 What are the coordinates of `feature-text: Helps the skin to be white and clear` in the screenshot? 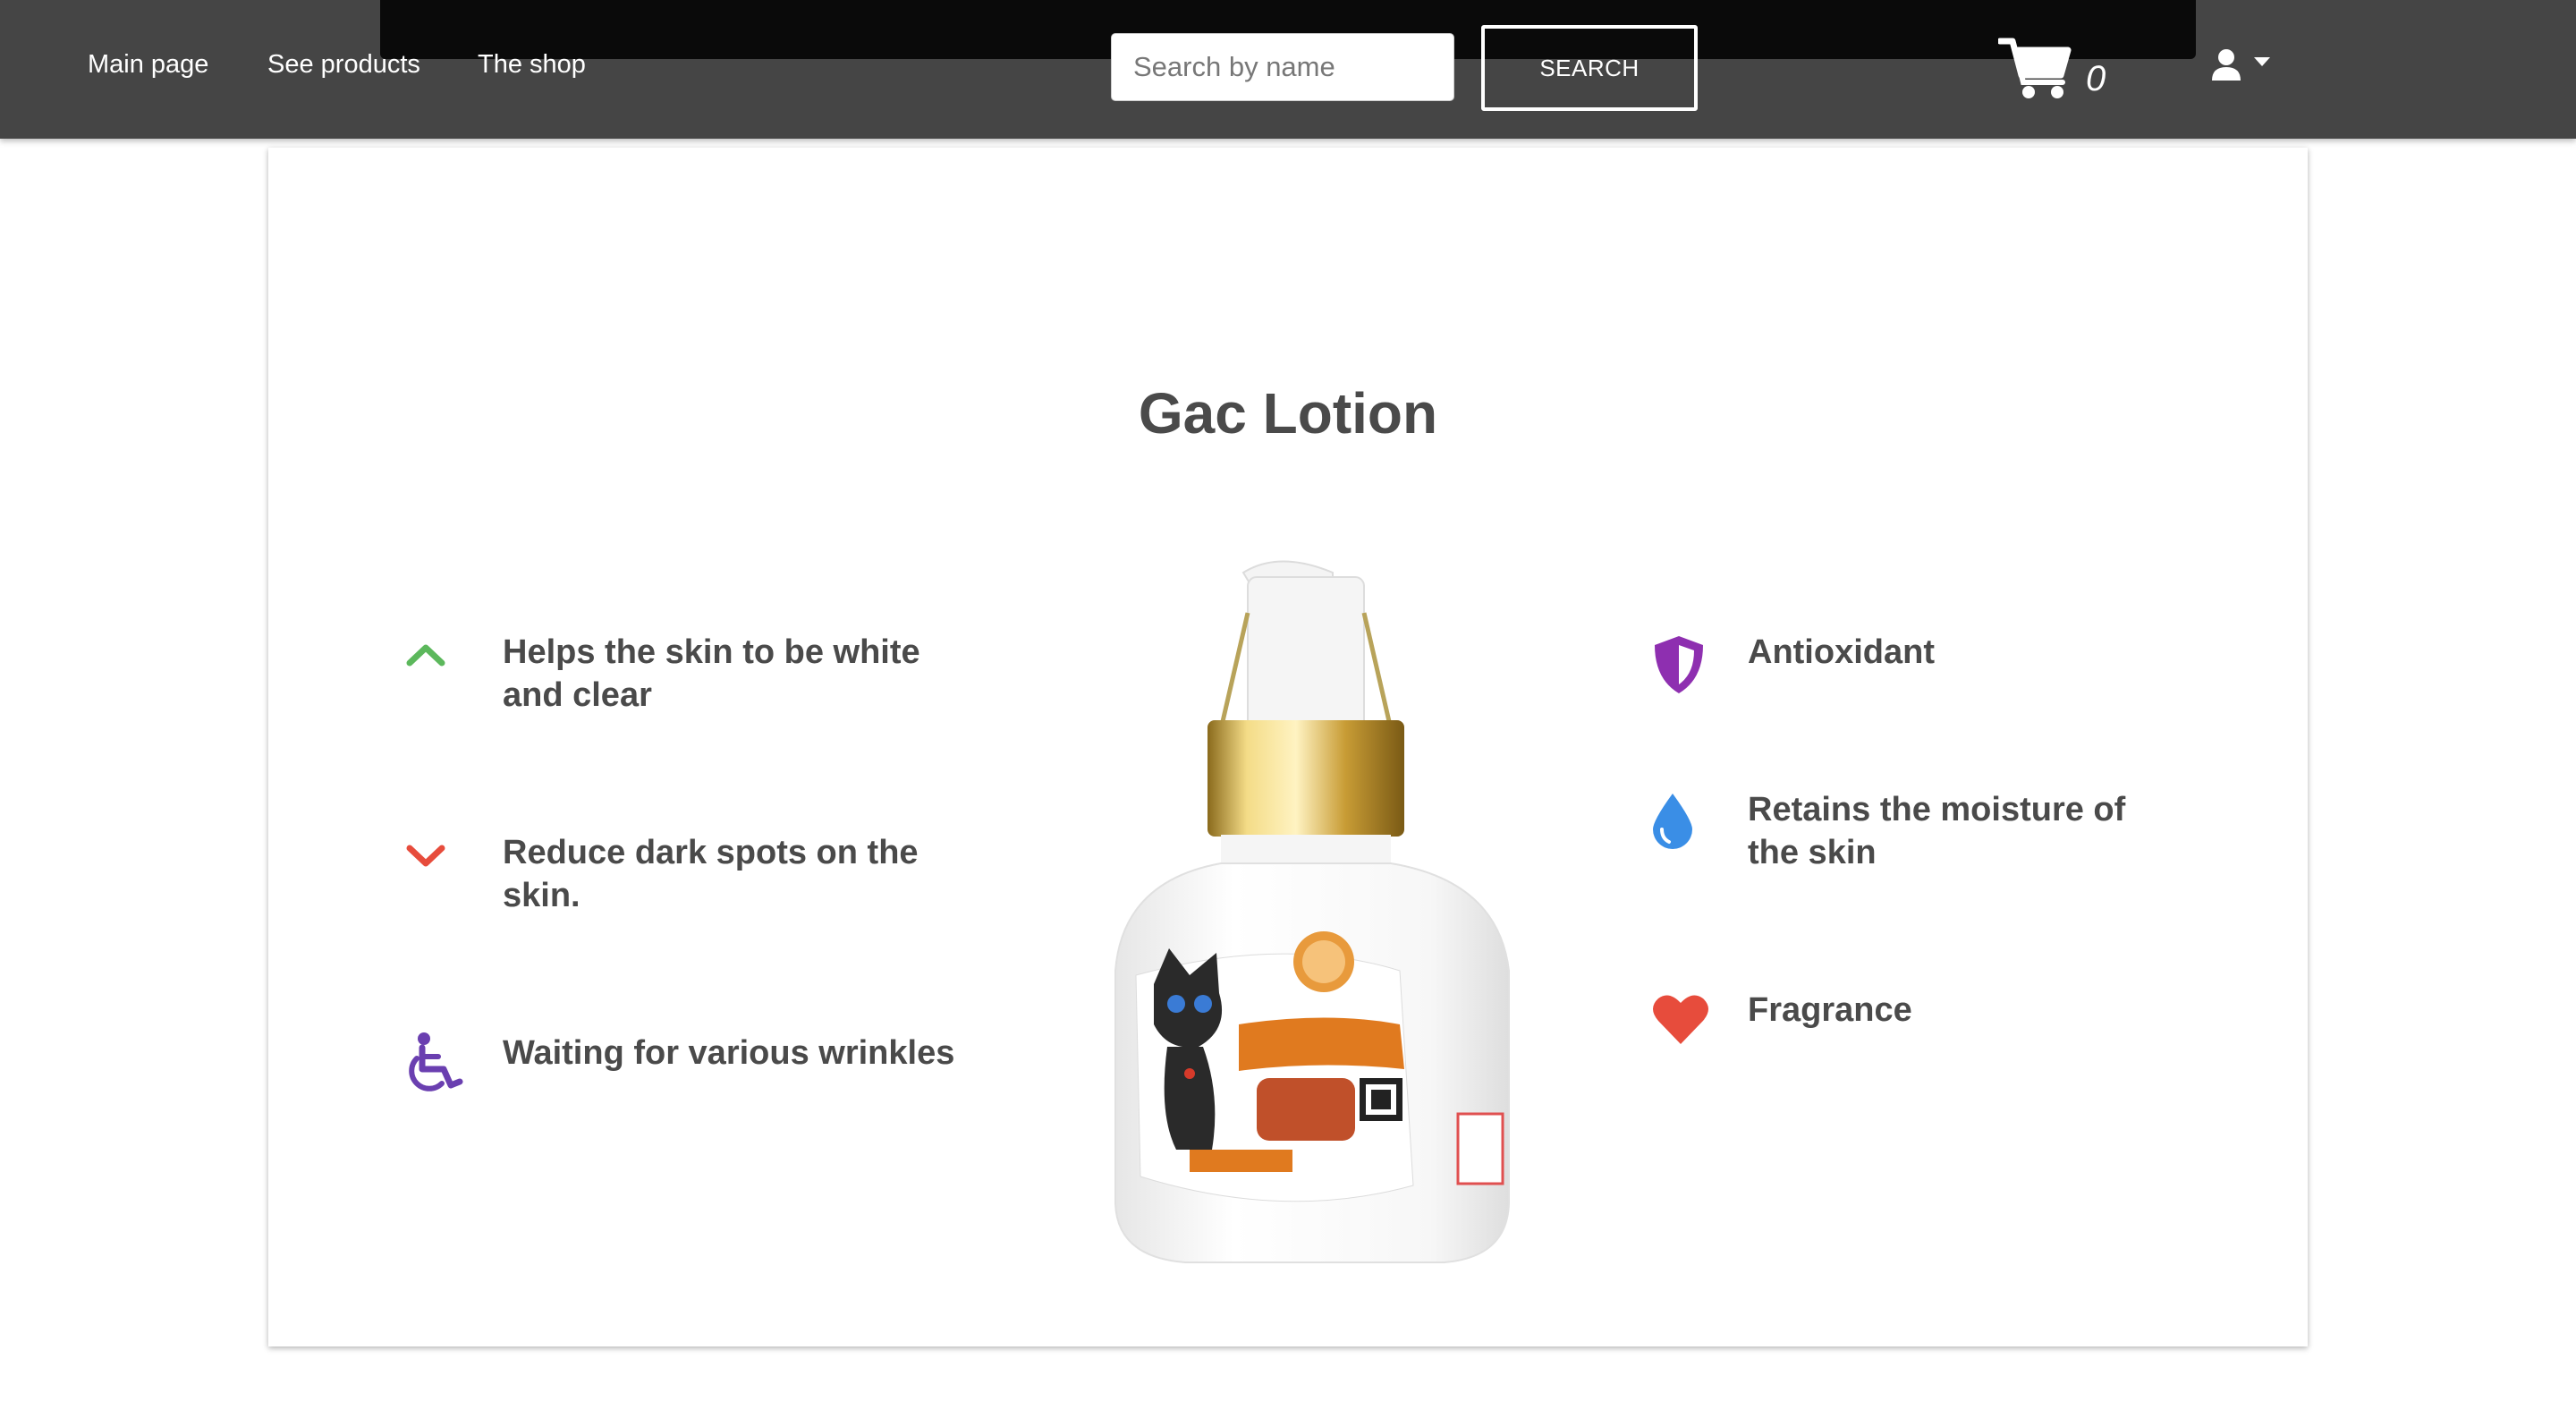 It's located at (711, 673).